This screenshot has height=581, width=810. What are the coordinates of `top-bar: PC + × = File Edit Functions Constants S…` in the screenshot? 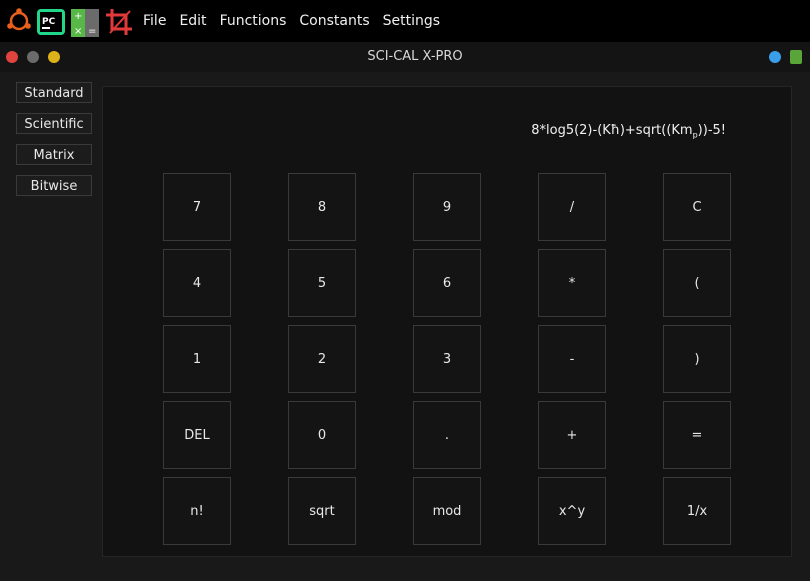 It's located at (405, 21).